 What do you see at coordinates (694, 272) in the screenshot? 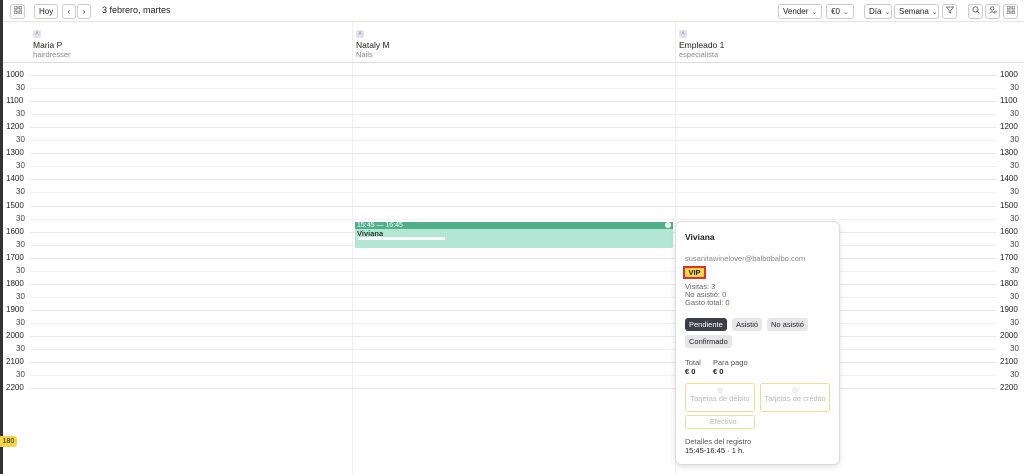
I see `vip-badge: VIP` at bounding box center [694, 272].